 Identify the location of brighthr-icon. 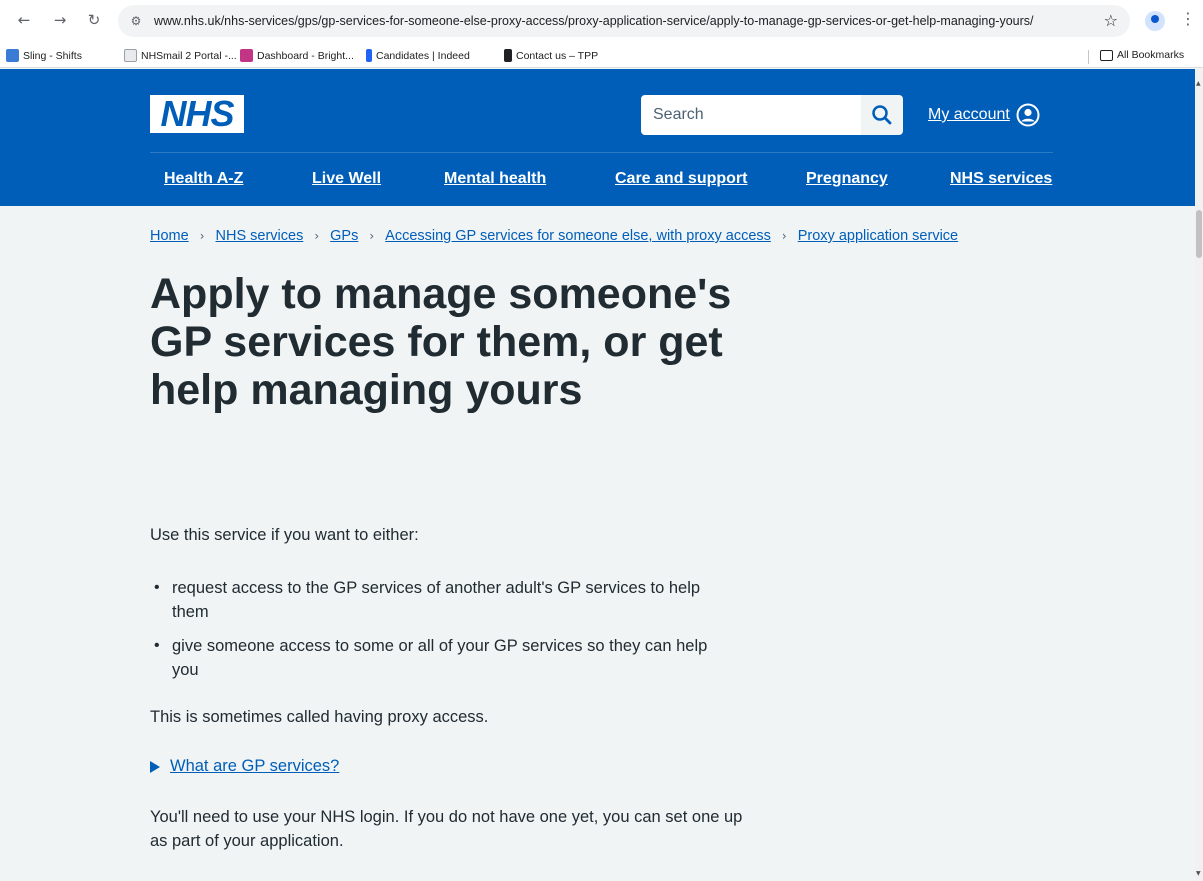
(246, 55).